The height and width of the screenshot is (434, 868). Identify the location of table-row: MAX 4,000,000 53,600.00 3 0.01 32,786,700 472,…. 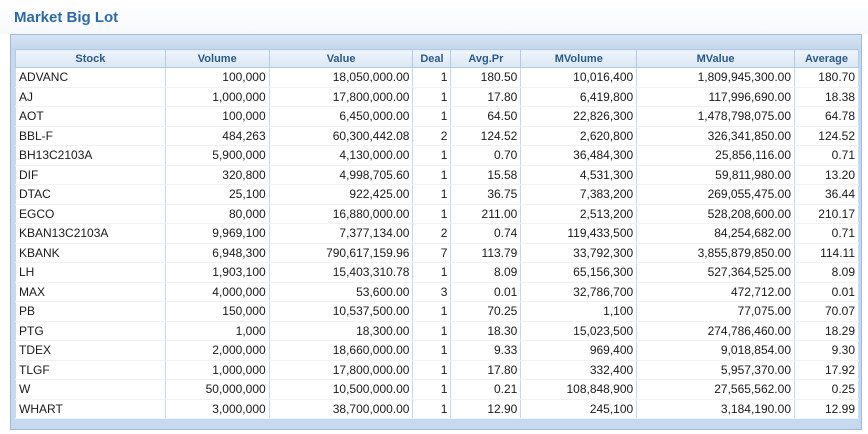
(437, 292).